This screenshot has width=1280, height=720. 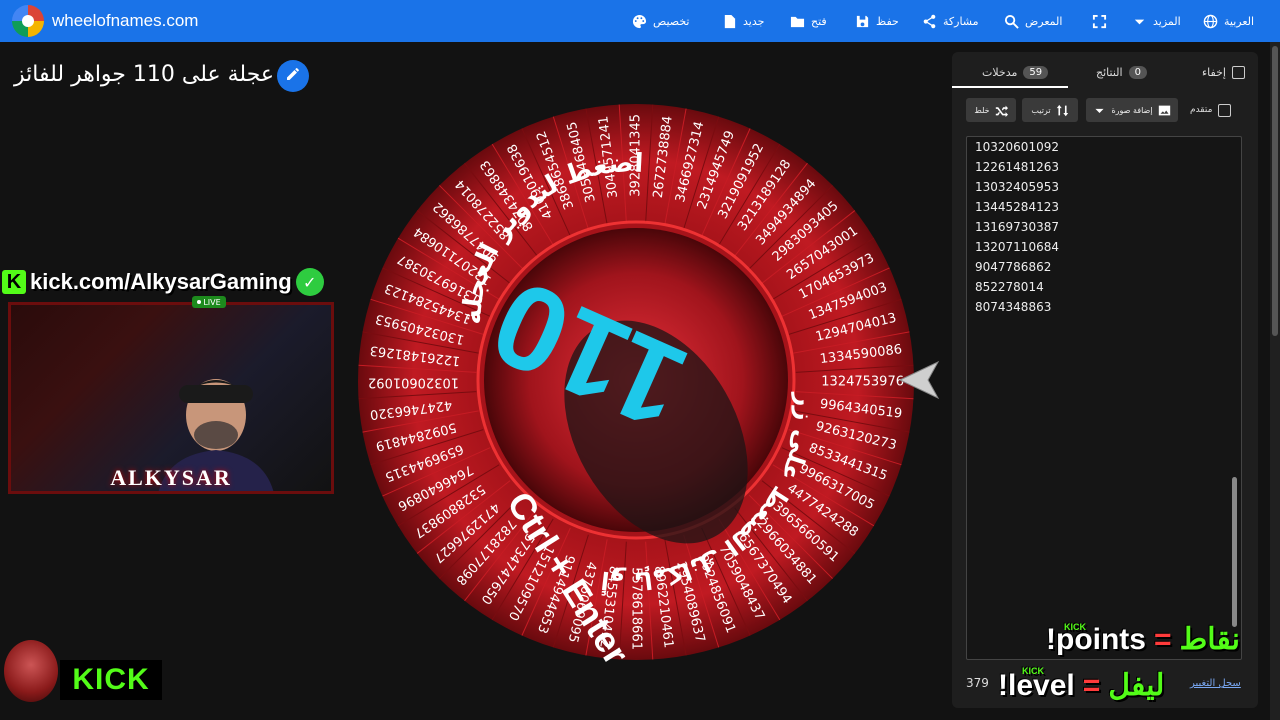 What do you see at coordinates (1009, 287) in the screenshot?
I see `entry-item: 852278014` at bounding box center [1009, 287].